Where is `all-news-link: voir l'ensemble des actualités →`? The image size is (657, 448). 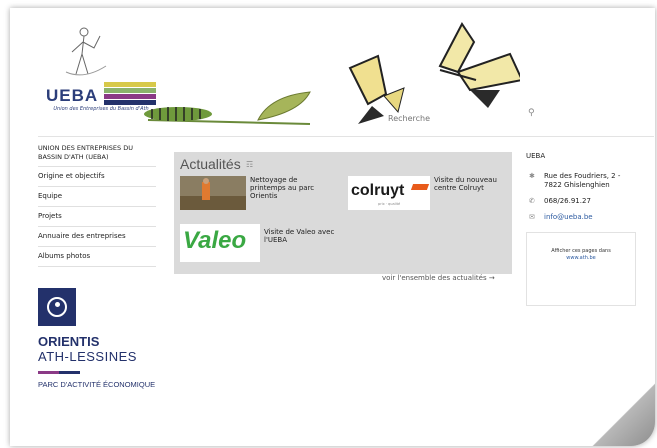 all-news-link: voir l'ensemble des actualités → is located at coordinates (438, 278).